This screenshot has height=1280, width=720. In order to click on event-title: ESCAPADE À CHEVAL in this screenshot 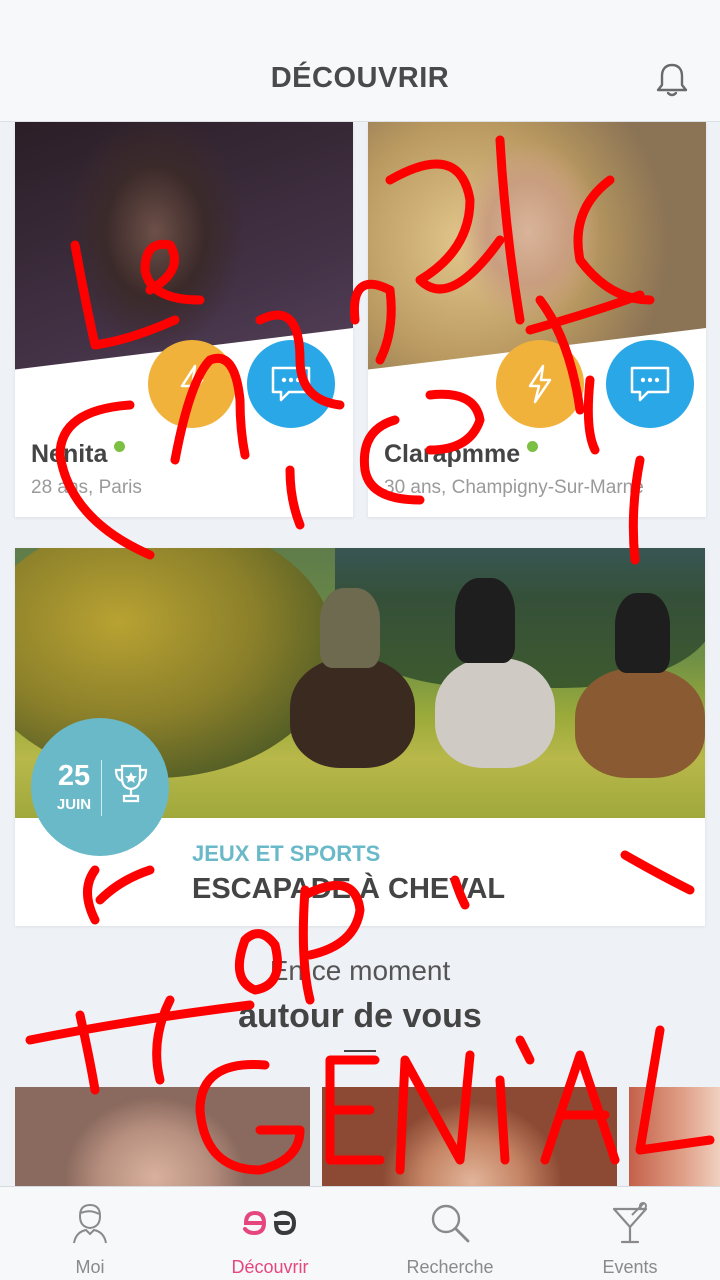, I will do `click(349, 889)`.